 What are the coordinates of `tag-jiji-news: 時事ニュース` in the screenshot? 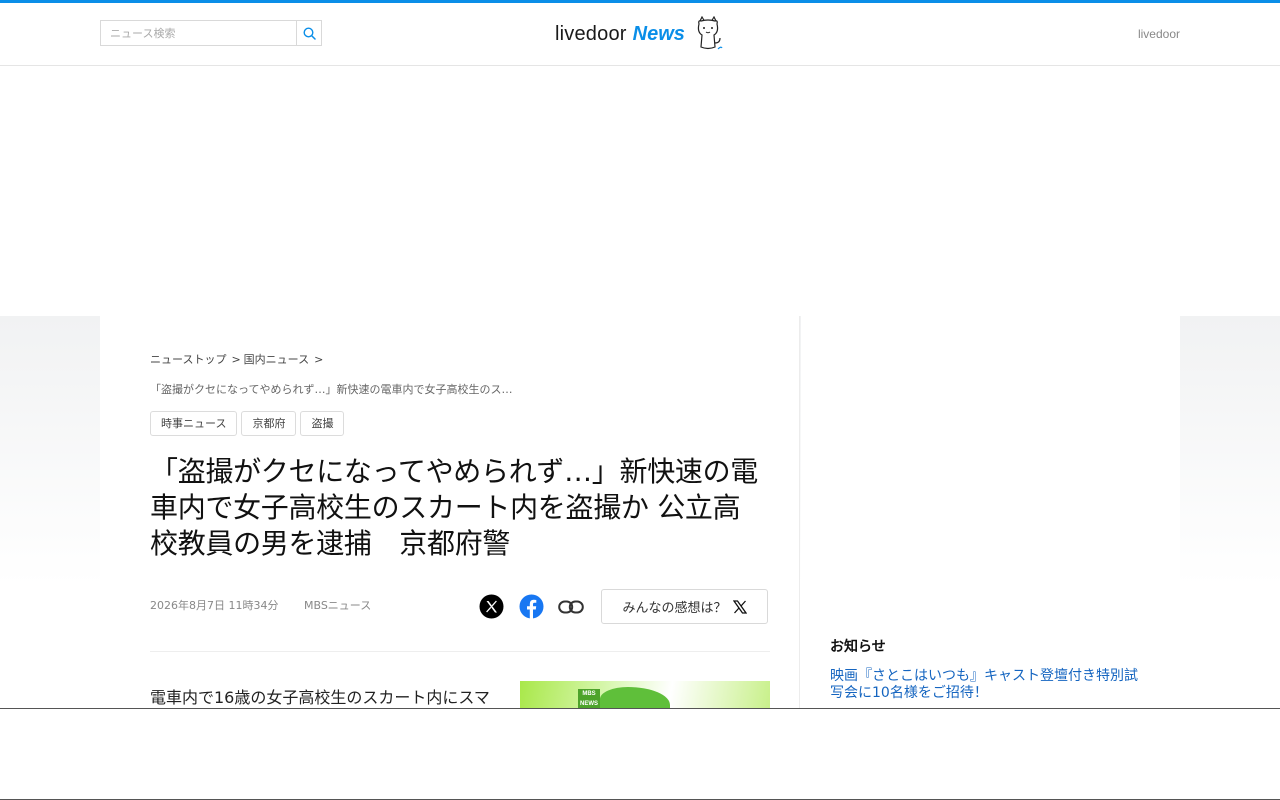 It's located at (194, 423).